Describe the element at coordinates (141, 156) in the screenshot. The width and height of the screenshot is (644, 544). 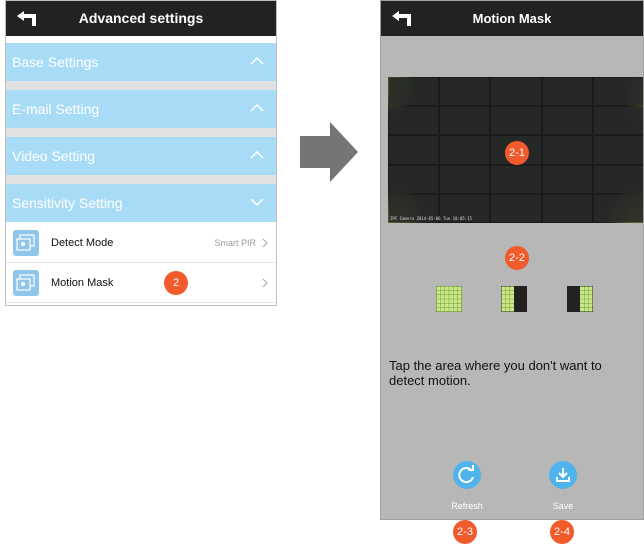
I see `section-video-setting: Video Setting` at that location.